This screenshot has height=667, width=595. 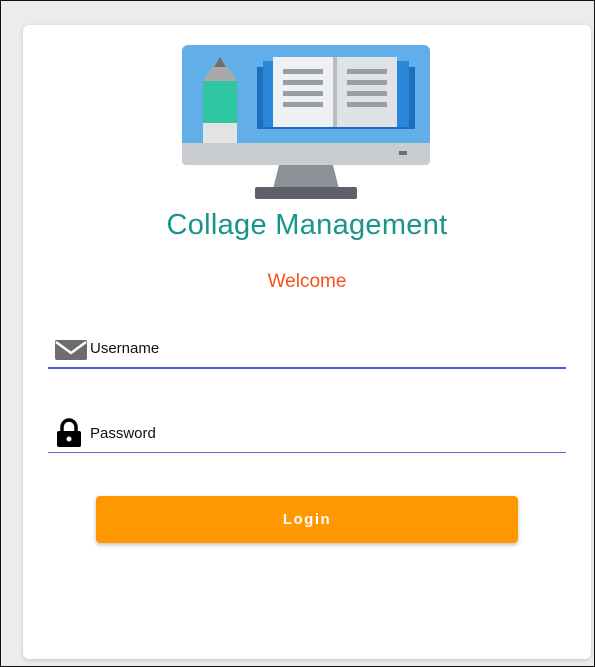 What do you see at coordinates (69, 432) in the screenshot?
I see `lock-icon` at bounding box center [69, 432].